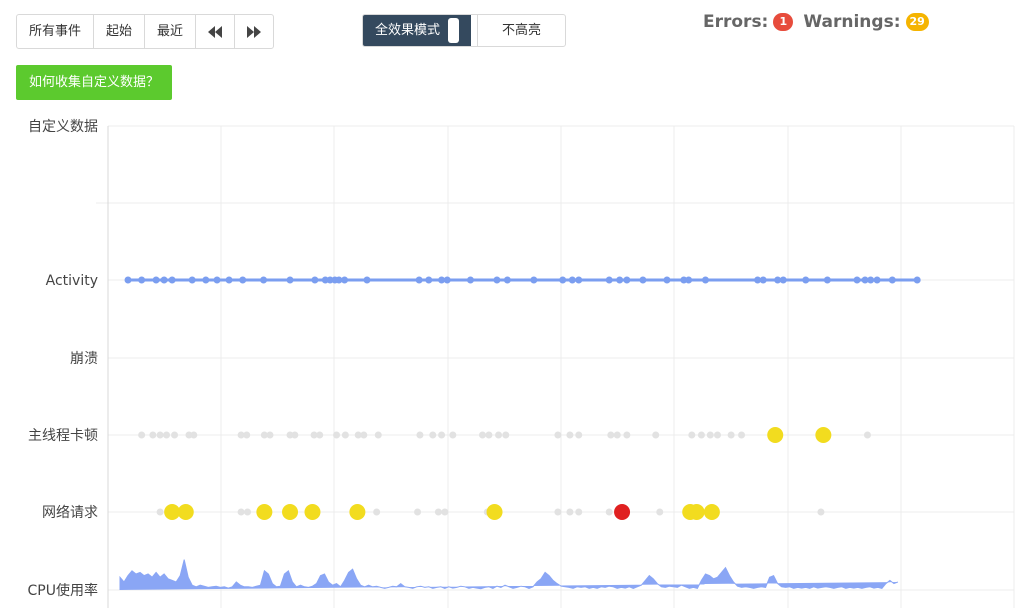 The height and width of the screenshot is (608, 1032). What do you see at coordinates (72, 281) in the screenshot?
I see `y-axis-label: Activity` at bounding box center [72, 281].